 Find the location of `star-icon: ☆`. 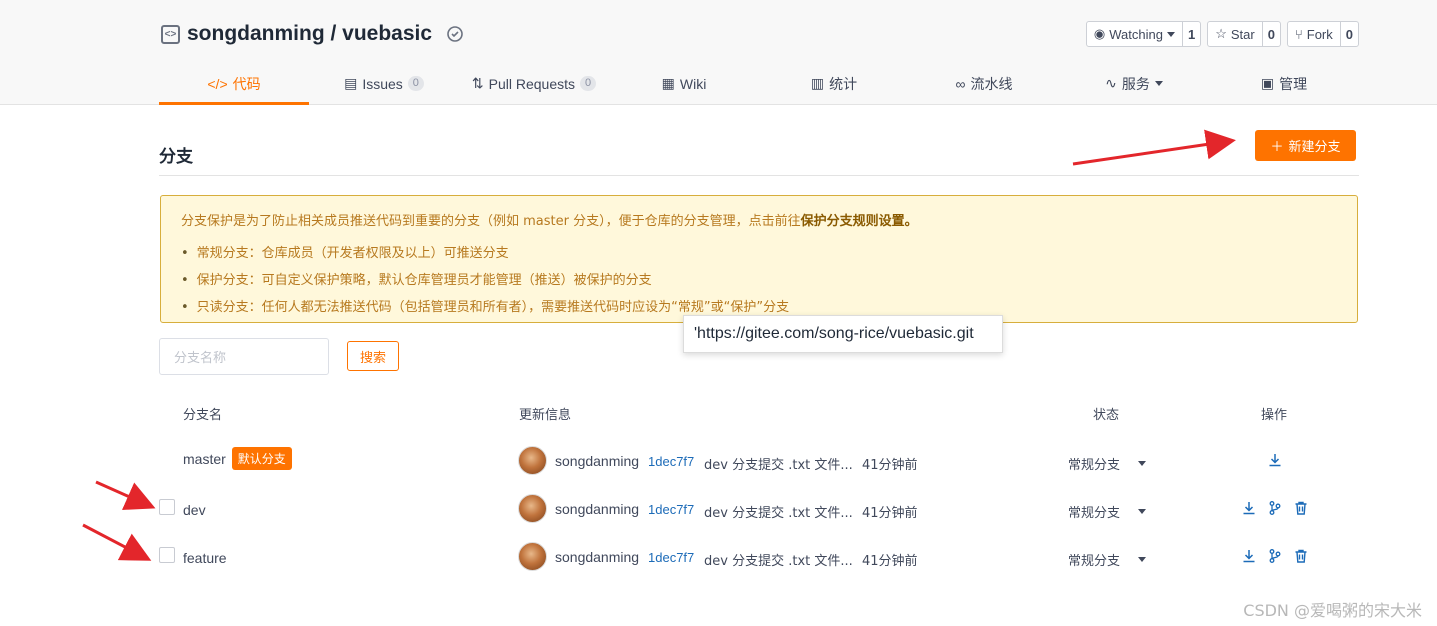

star-icon: ☆ is located at coordinates (1221, 33).